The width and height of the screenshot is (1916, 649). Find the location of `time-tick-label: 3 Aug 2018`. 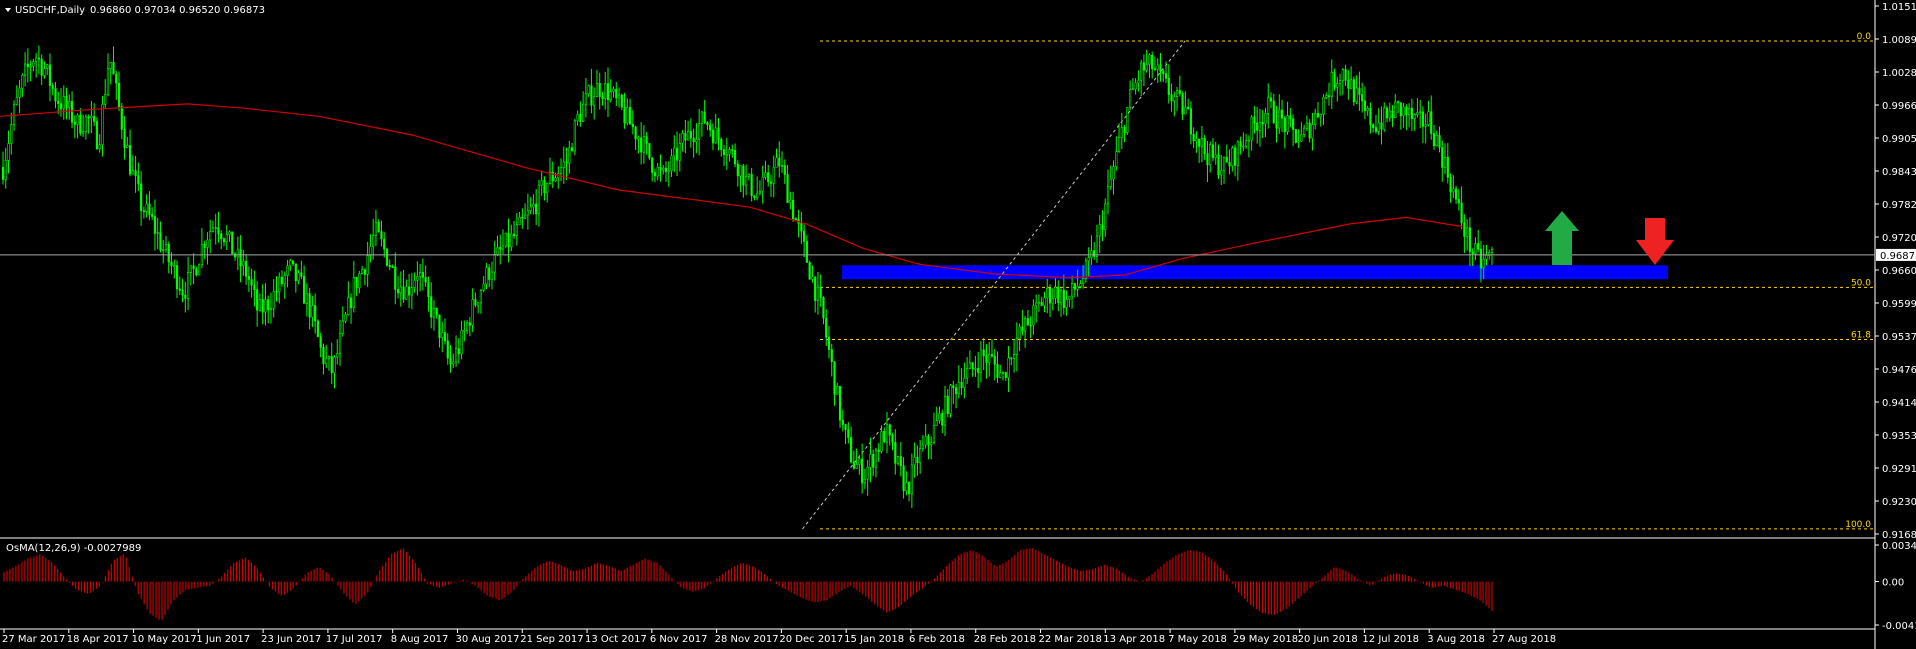

time-tick-label: 3 Aug 2018 is located at coordinates (1456, 639).